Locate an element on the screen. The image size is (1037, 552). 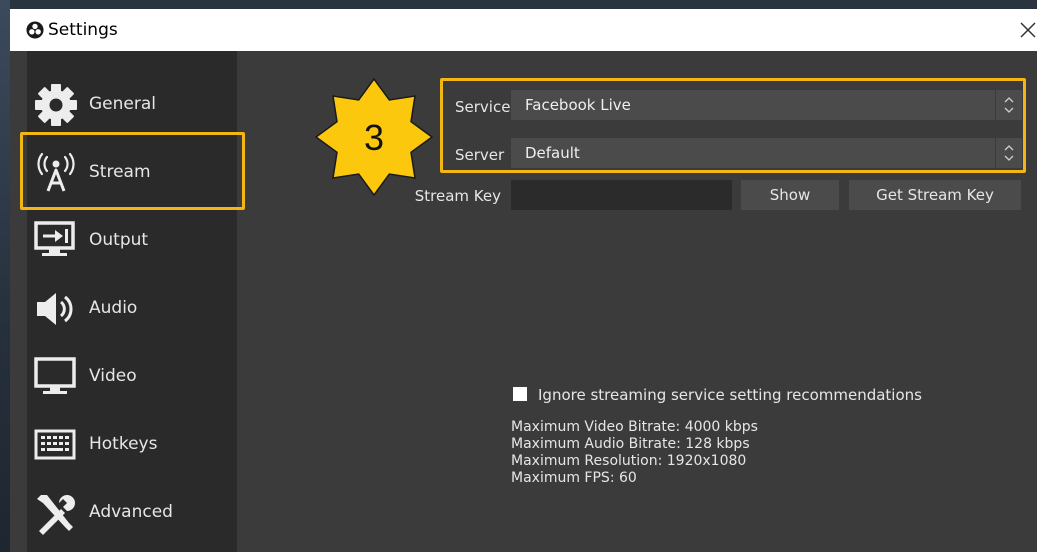
info-video-bitrate: Maximum Video Bitrate: 4000 kbps is located at coordinates (634, 427).